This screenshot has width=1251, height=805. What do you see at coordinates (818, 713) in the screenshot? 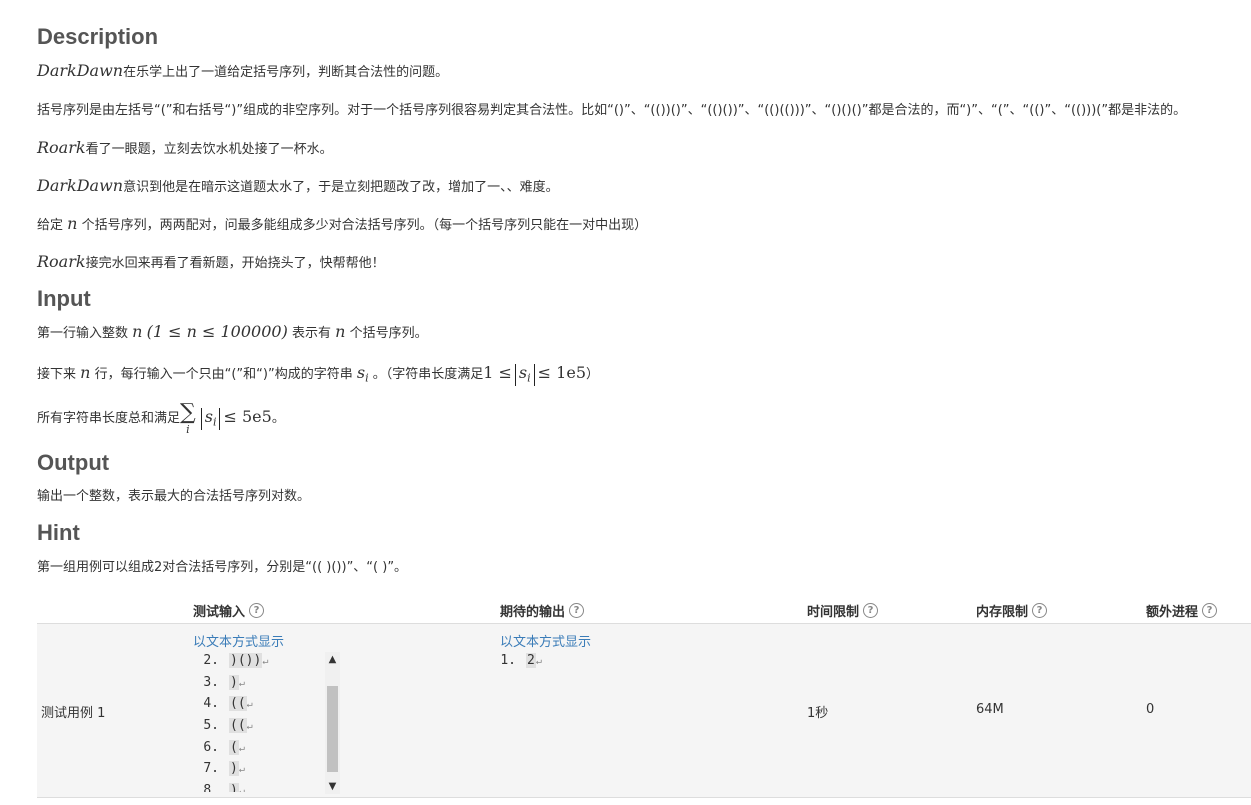
I see `time-limit-value: 1秒` at bounding box center [818, 713].